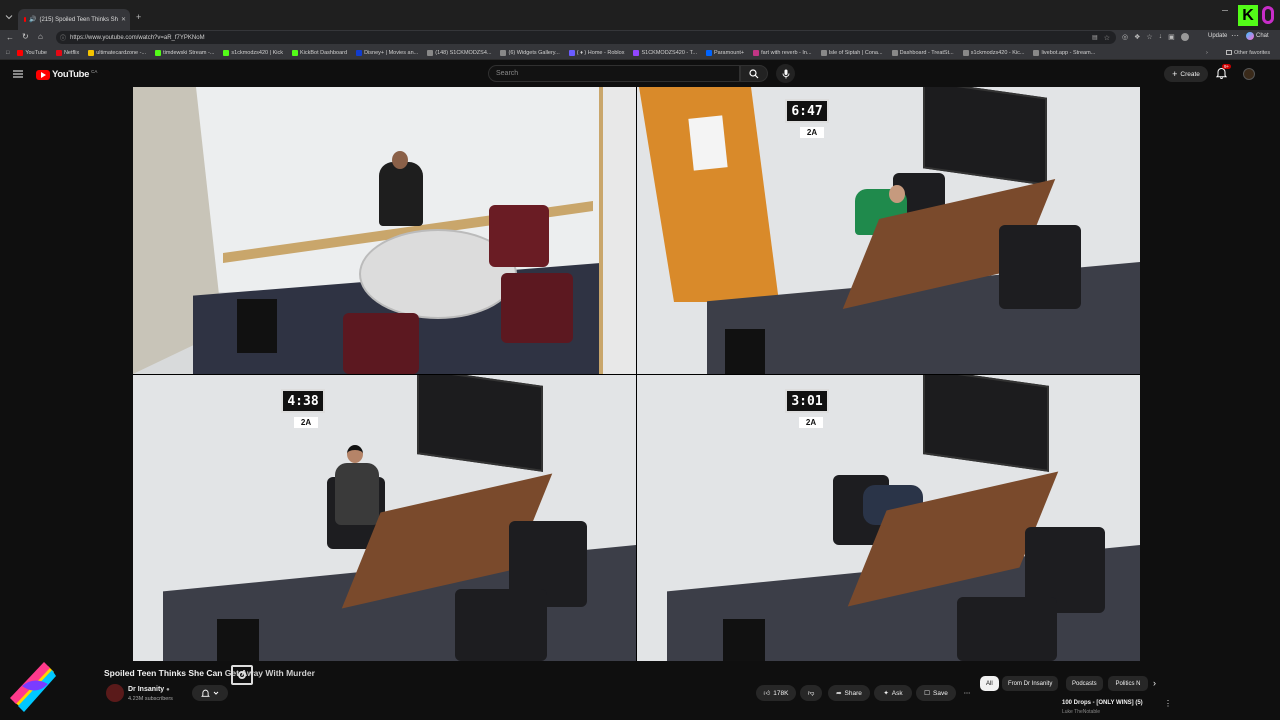  I want to click on kick-logo: K, so click(1248, 15).